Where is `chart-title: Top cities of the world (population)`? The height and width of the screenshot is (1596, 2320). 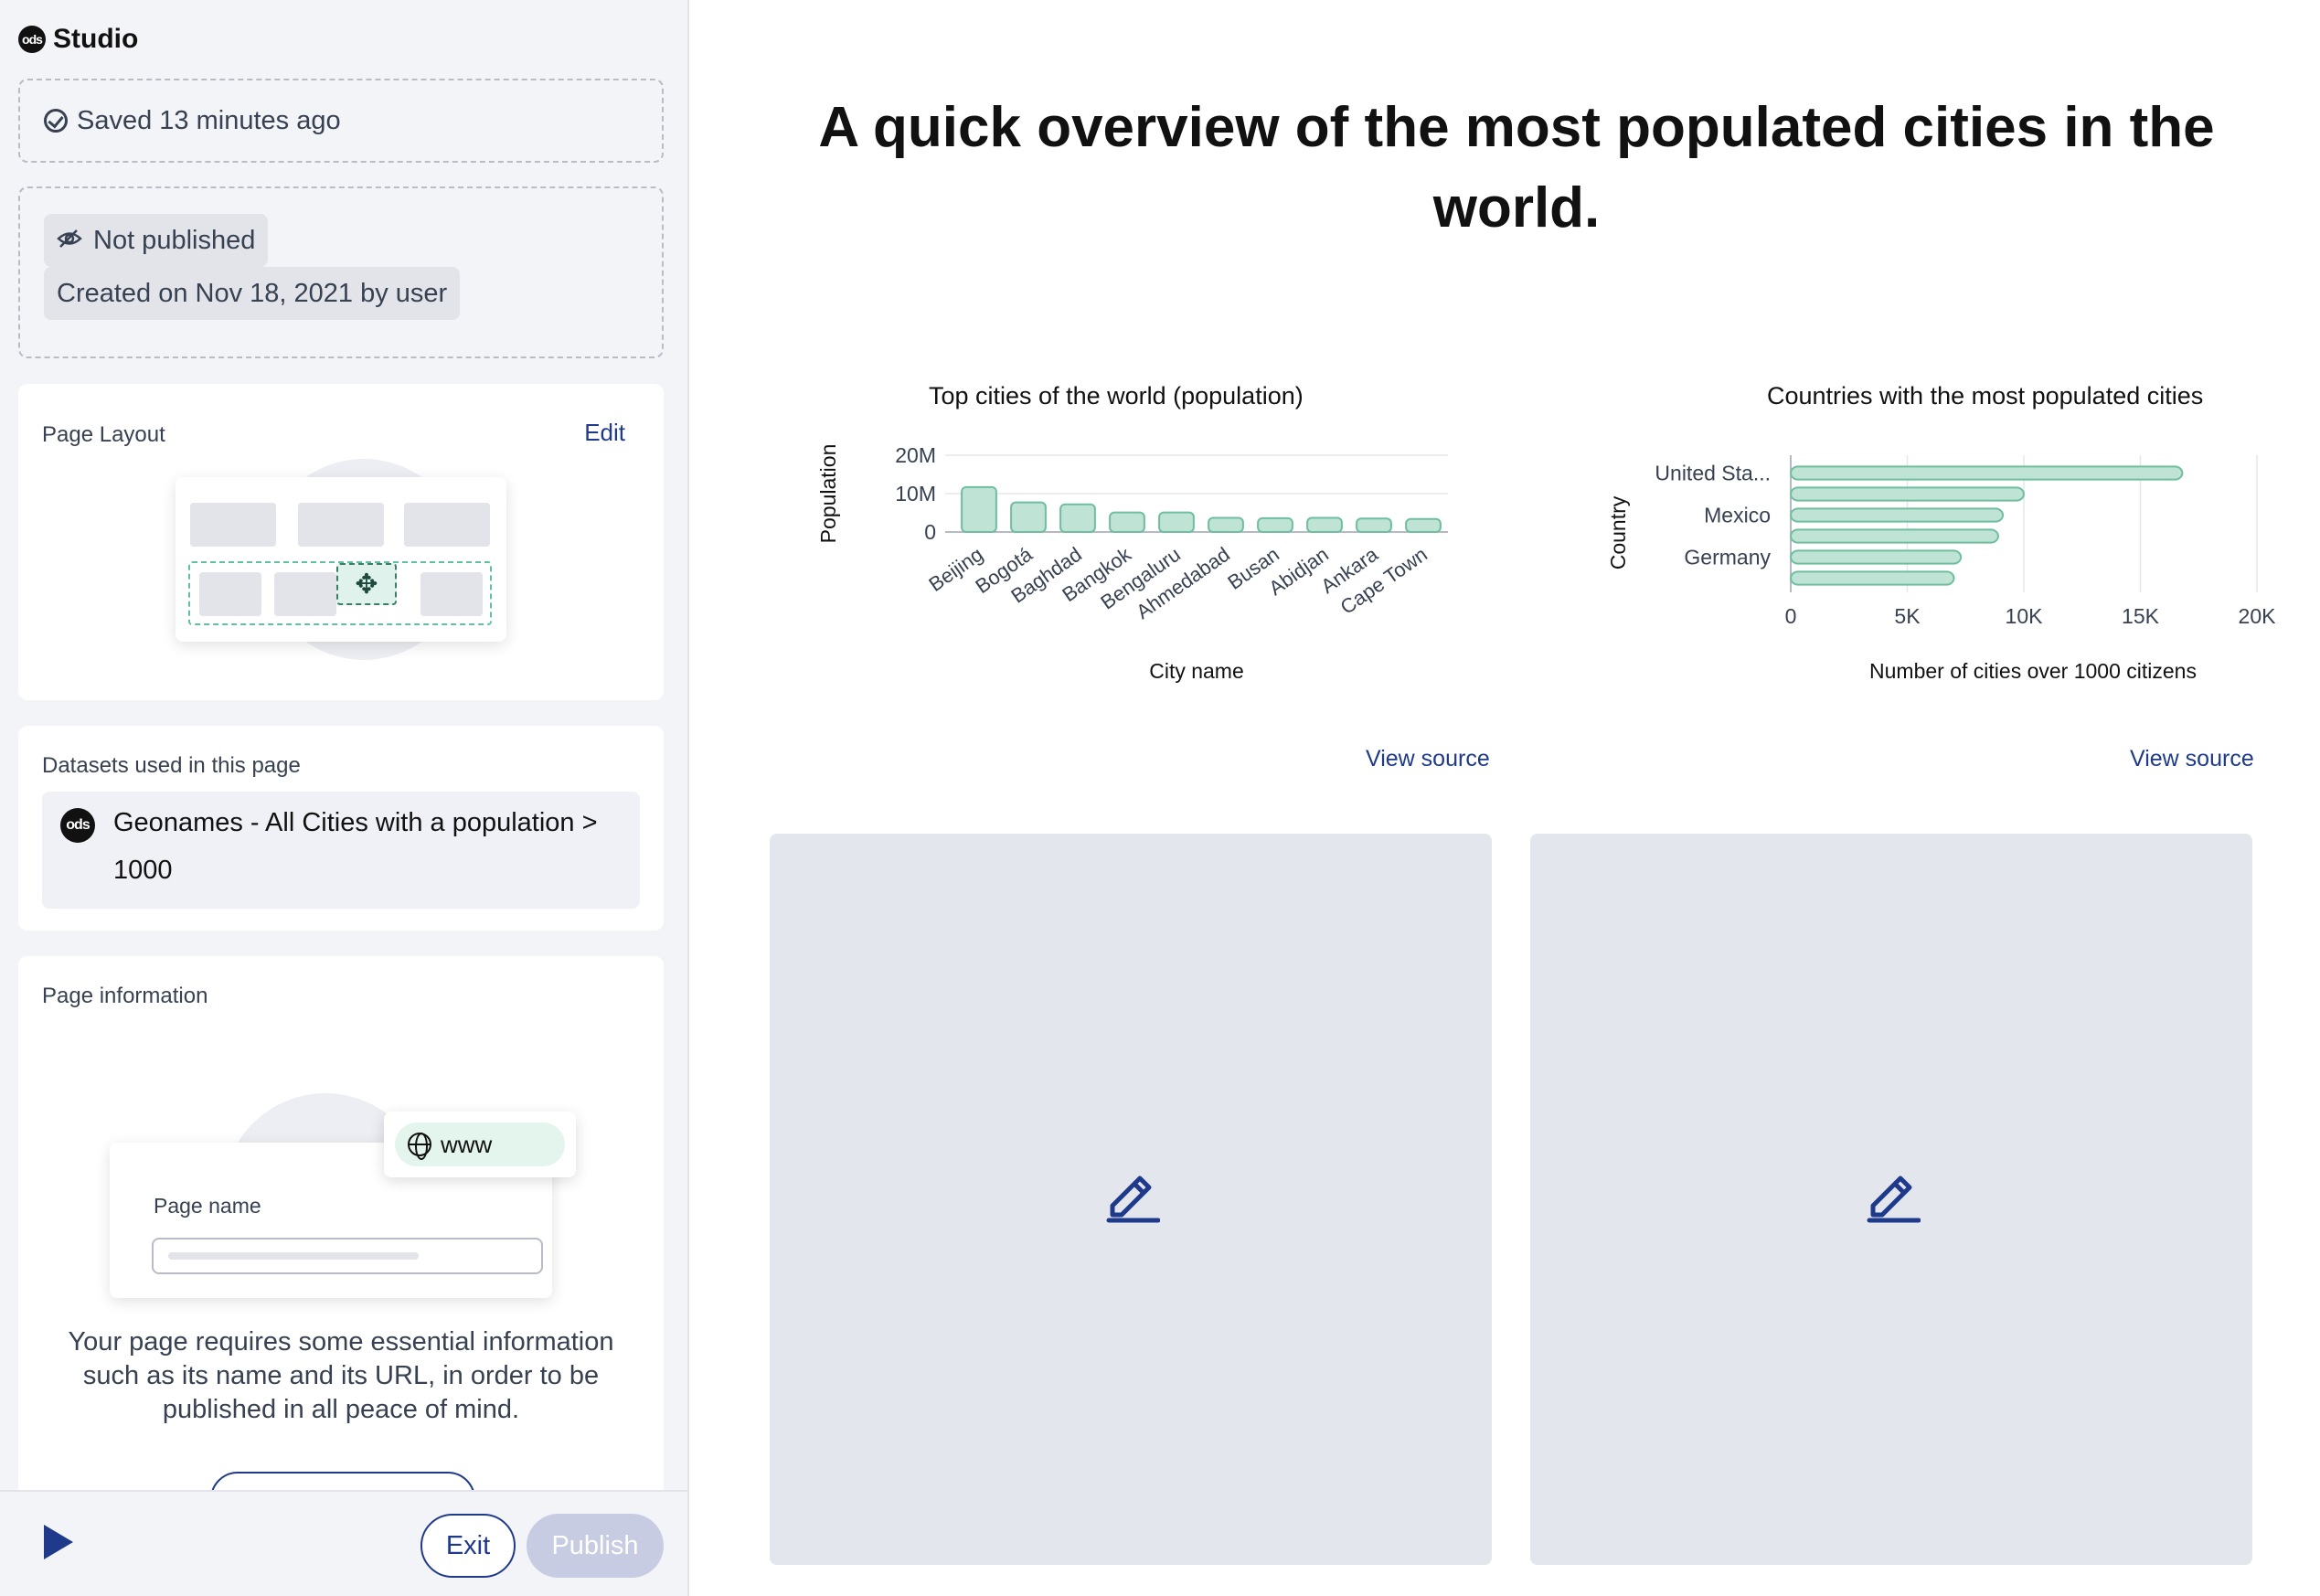 chart-title: Top cities of the world (population) is located at coordinates (1116, 396).